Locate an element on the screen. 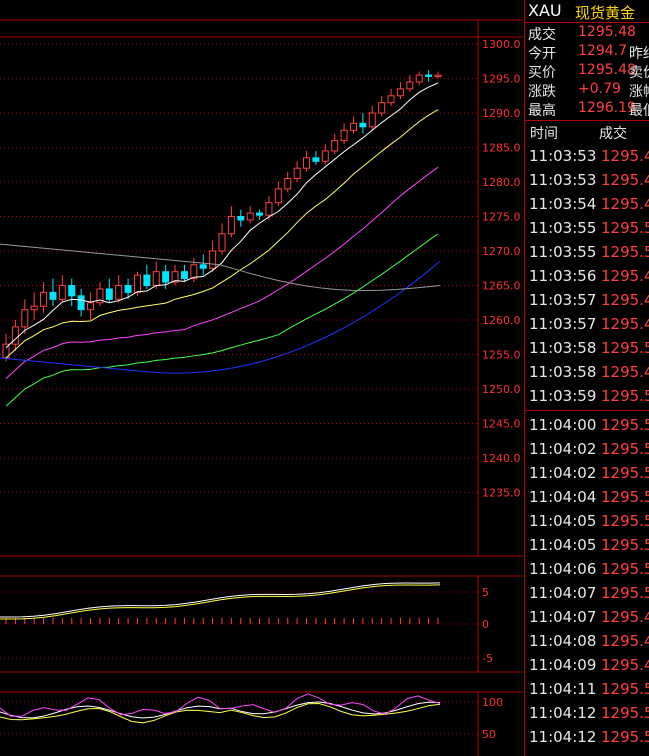 This screenshot has height=756, width=649. tick-time: 11:03:58 is located at coordinates (563, 348).